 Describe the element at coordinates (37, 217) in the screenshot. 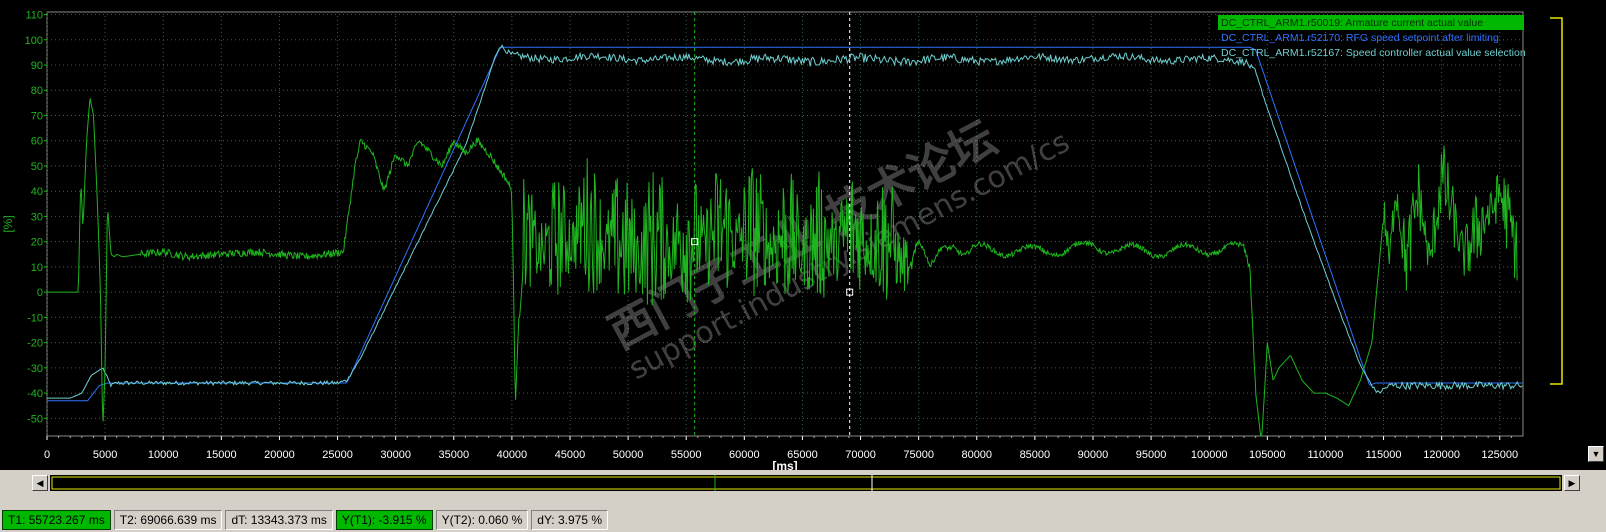

I see `y-tick-label: 30` at that location.